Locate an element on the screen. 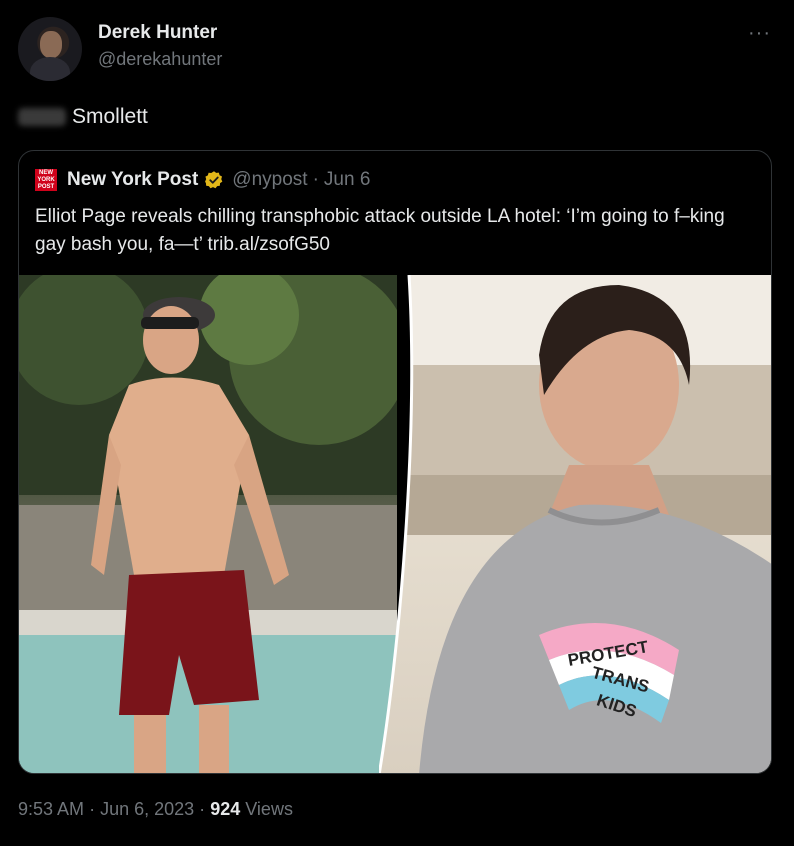 This screenshot has width=794, height=846. tweet-text: Smollett is located at coordinates (83, 117).